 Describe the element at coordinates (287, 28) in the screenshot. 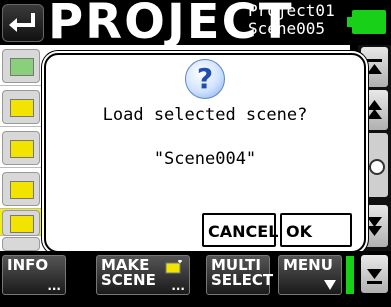

I see `current-scene-name: Scene005` at that location.